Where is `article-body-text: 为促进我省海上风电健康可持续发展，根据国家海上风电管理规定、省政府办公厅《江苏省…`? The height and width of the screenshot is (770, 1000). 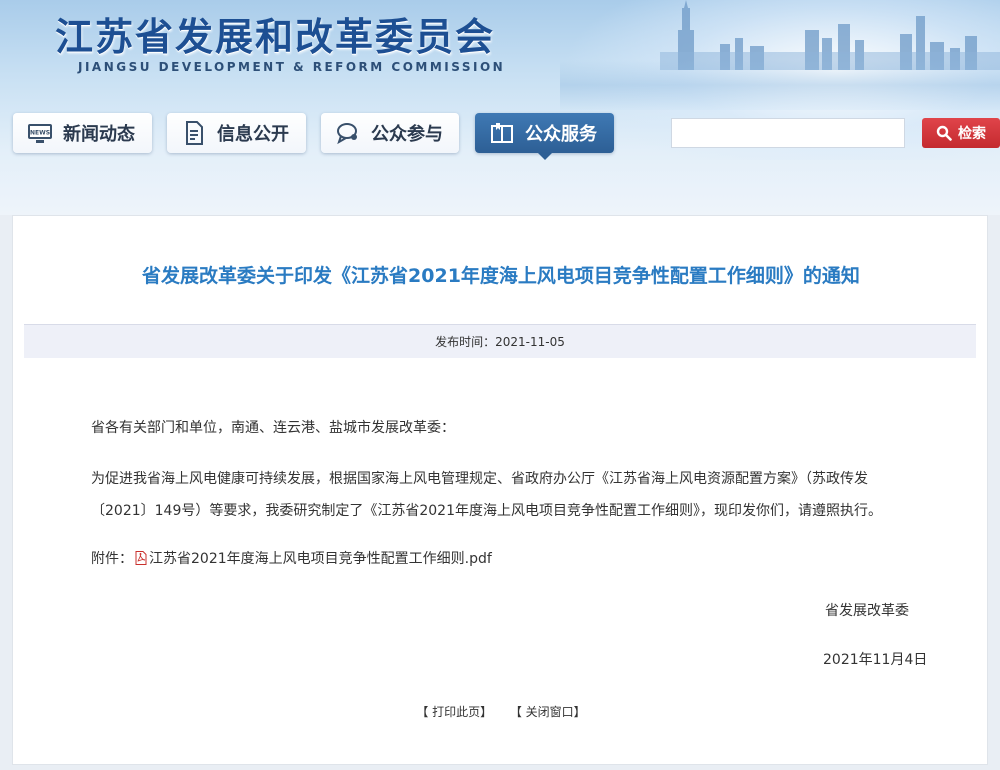
article-body-text: 为促进我省海上风电健康可持续发展，根据国家海上风电管理规定、省政府办公厅《江苏省… is located at coordinates (486, 495).